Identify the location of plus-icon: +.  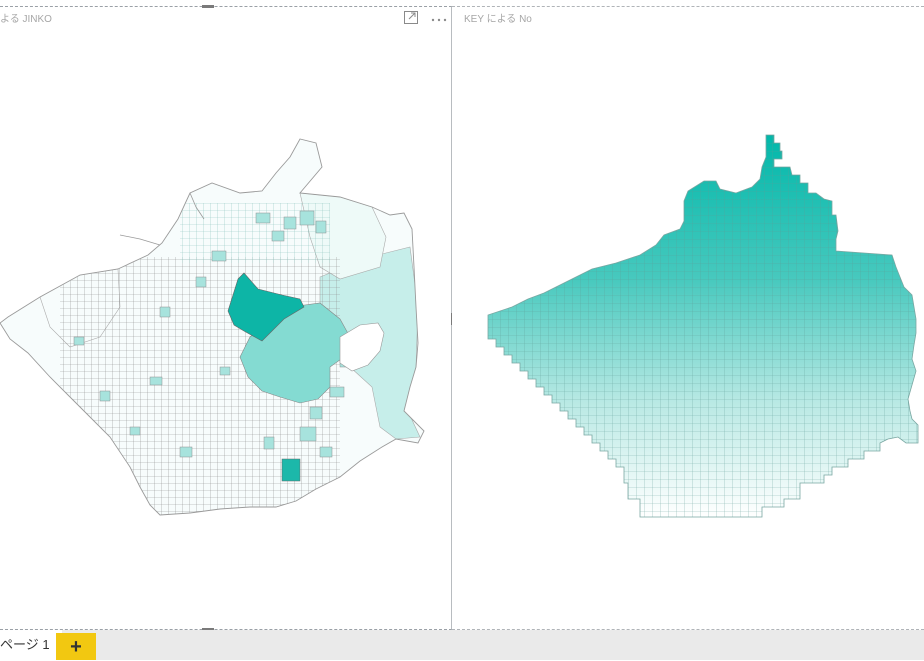
(76, 647).